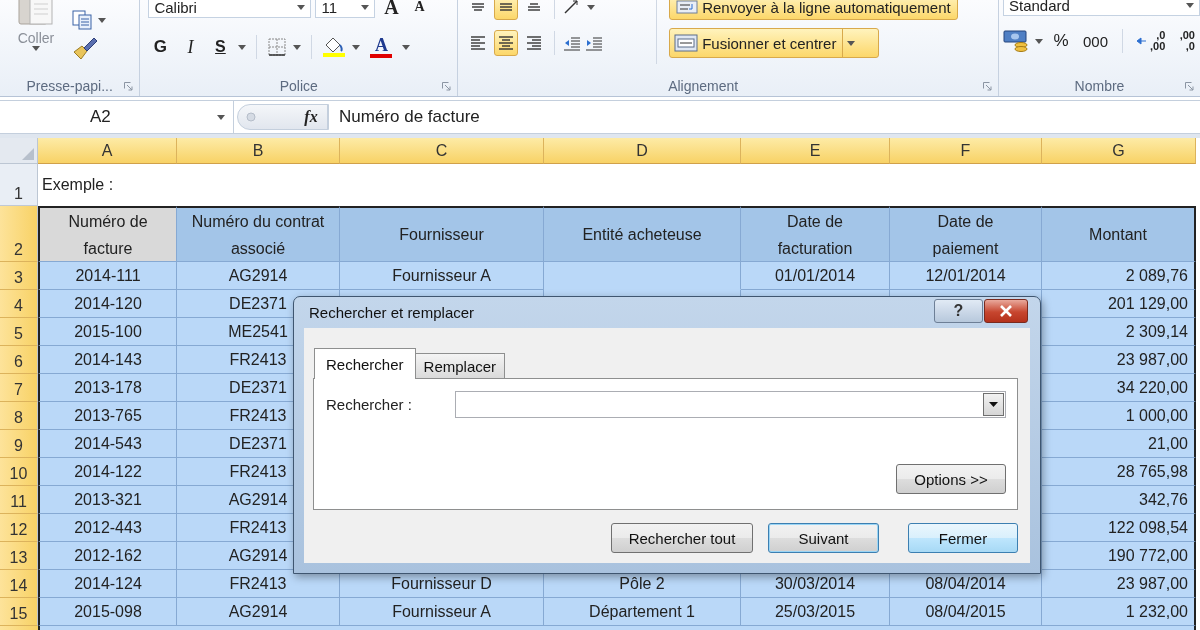 The image size is (1200, 630). I want to click on table-cell: 201 129,00, so click(1119, 304).